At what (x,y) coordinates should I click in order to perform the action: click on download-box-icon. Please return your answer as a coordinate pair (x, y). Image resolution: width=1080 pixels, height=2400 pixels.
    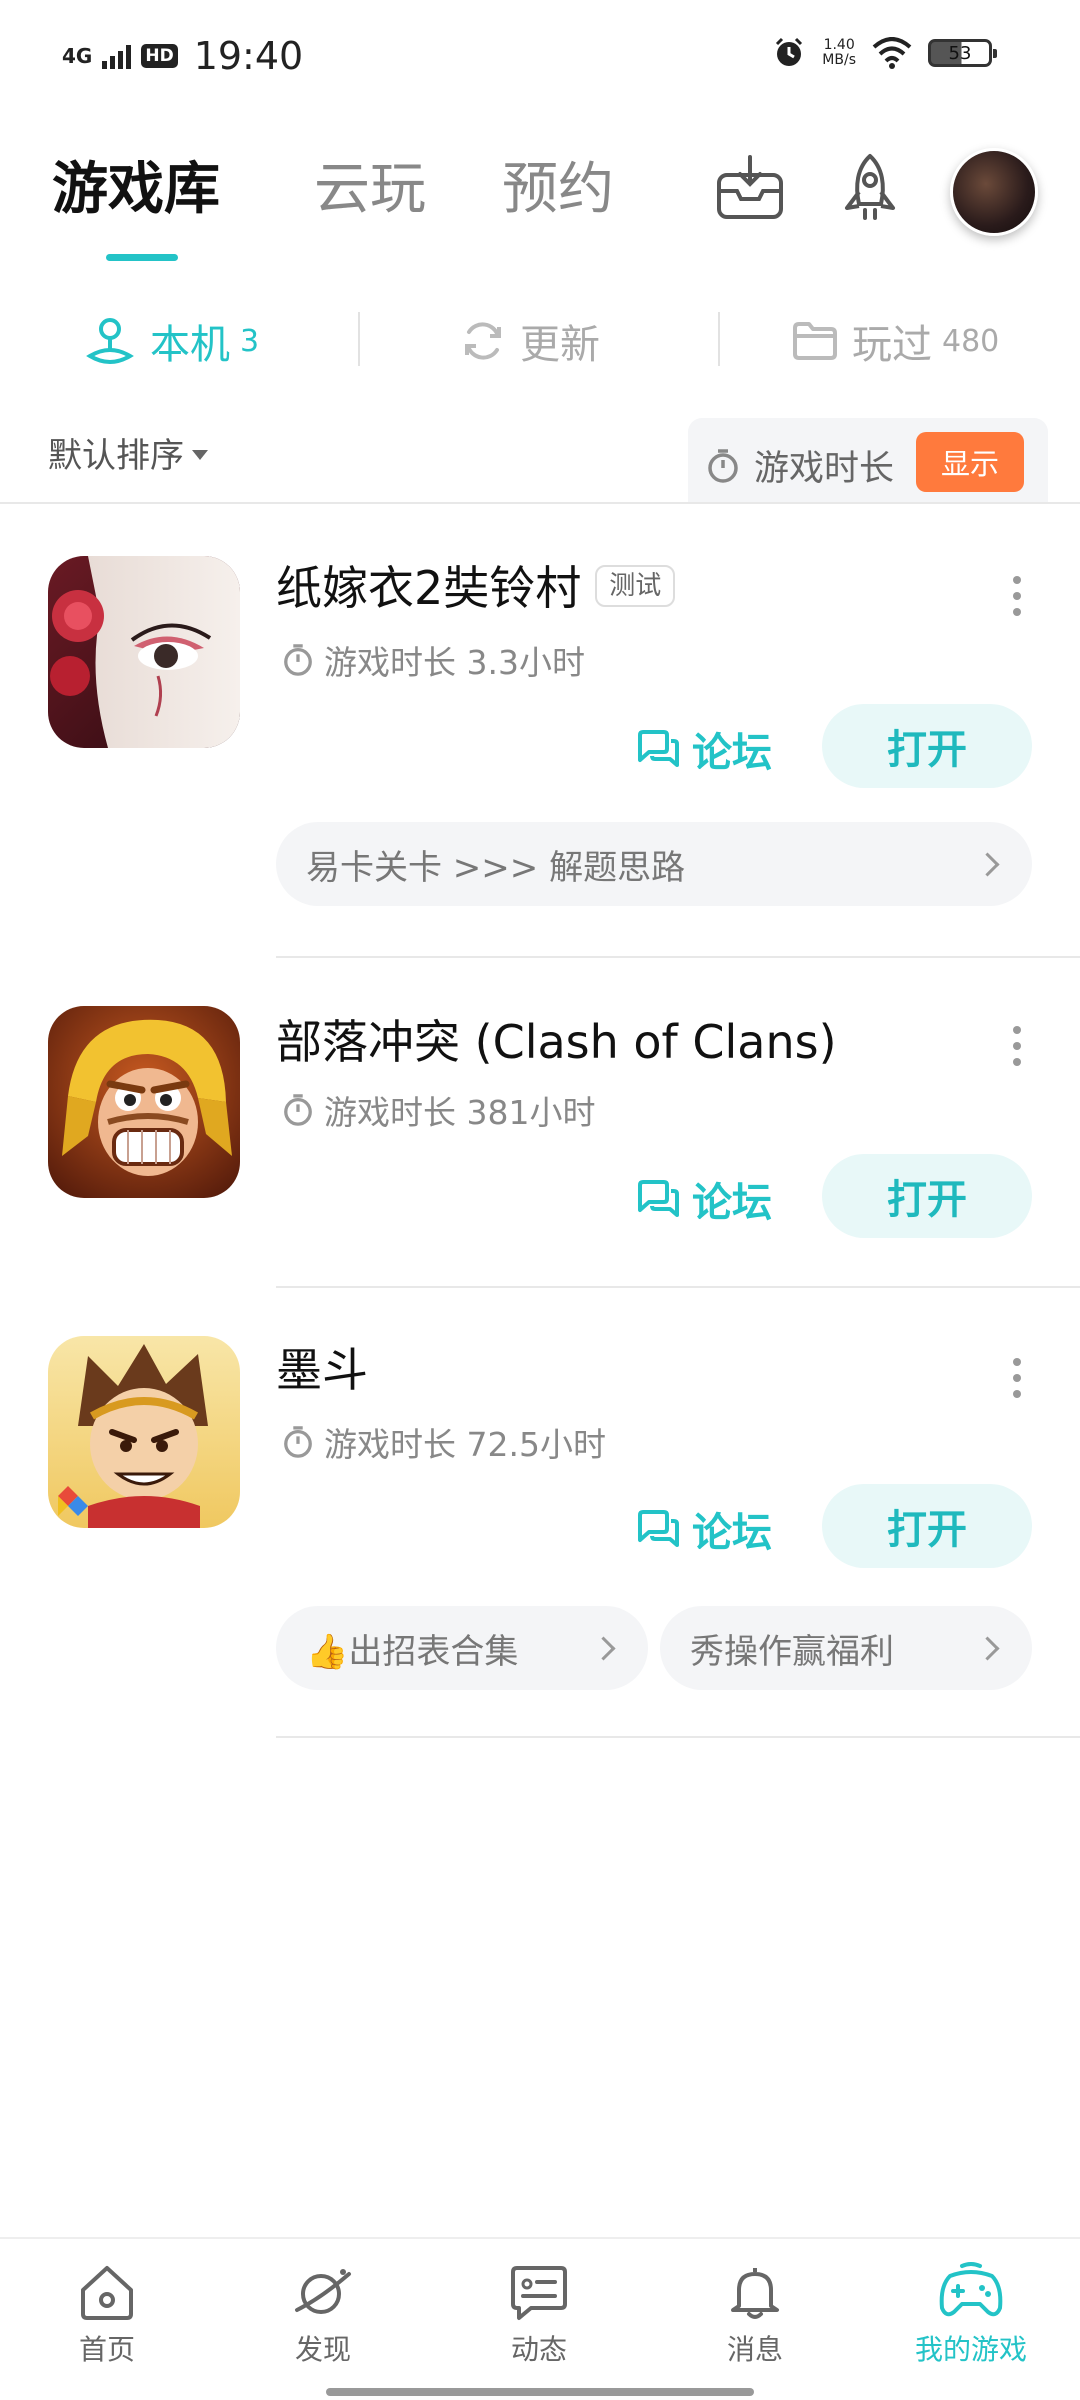
    Looking at the image, I should click on (750, 187).